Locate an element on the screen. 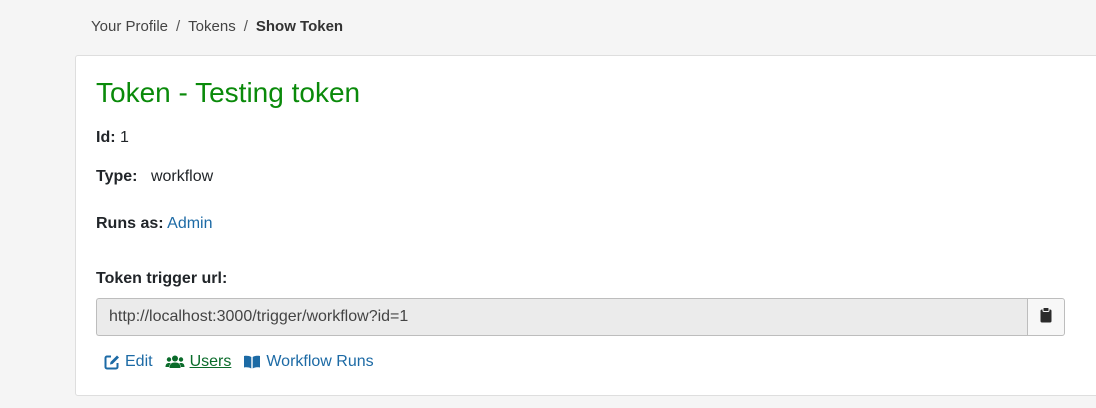  edit-icon is located at coordinates (111, 362).